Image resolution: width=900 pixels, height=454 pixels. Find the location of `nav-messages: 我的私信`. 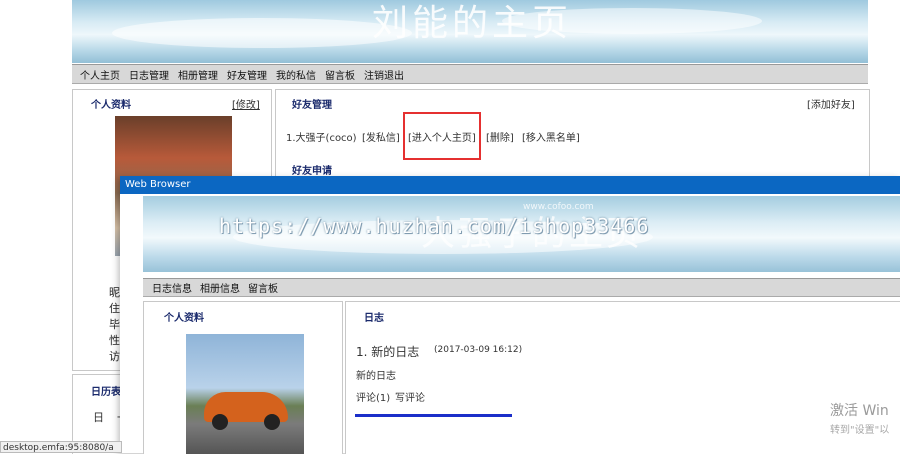

nav-messages: 我的私信 is located at coordinates (296, 74).